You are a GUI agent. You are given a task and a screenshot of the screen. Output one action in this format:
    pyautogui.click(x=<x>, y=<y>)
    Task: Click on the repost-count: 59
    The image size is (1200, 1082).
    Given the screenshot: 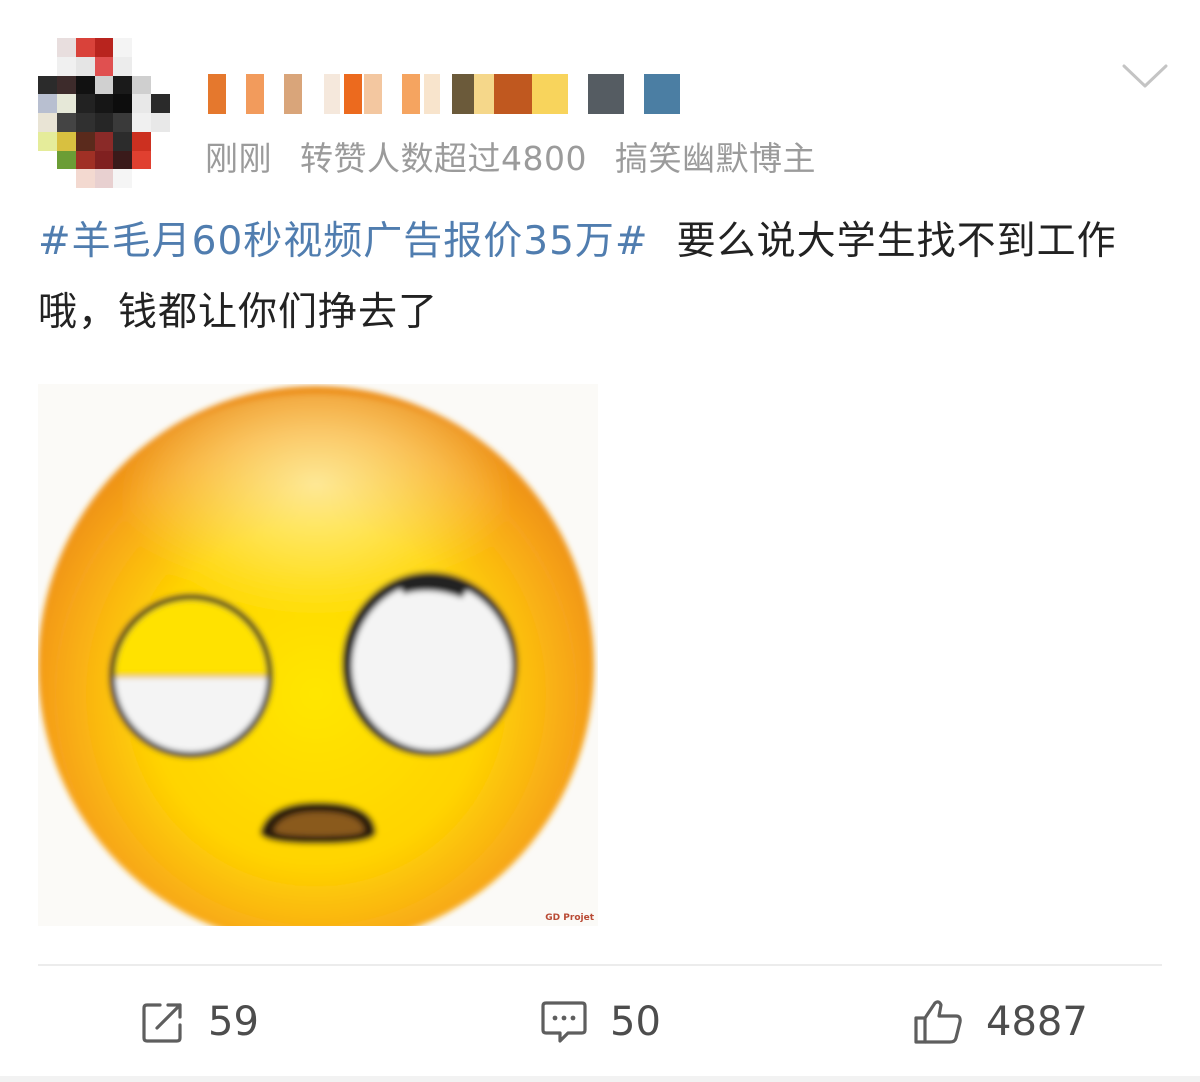 What is the action you would take?
    pyautogui.click(x=233, y=1022)
    